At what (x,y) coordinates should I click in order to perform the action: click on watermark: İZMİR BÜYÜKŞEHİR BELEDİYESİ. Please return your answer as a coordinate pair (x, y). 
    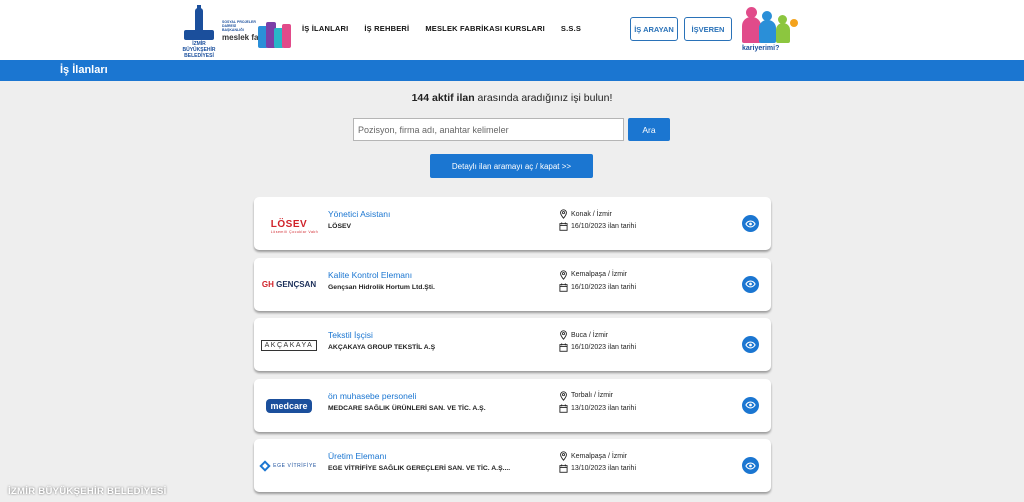
    Looking at the image, I should click on (87, 491).